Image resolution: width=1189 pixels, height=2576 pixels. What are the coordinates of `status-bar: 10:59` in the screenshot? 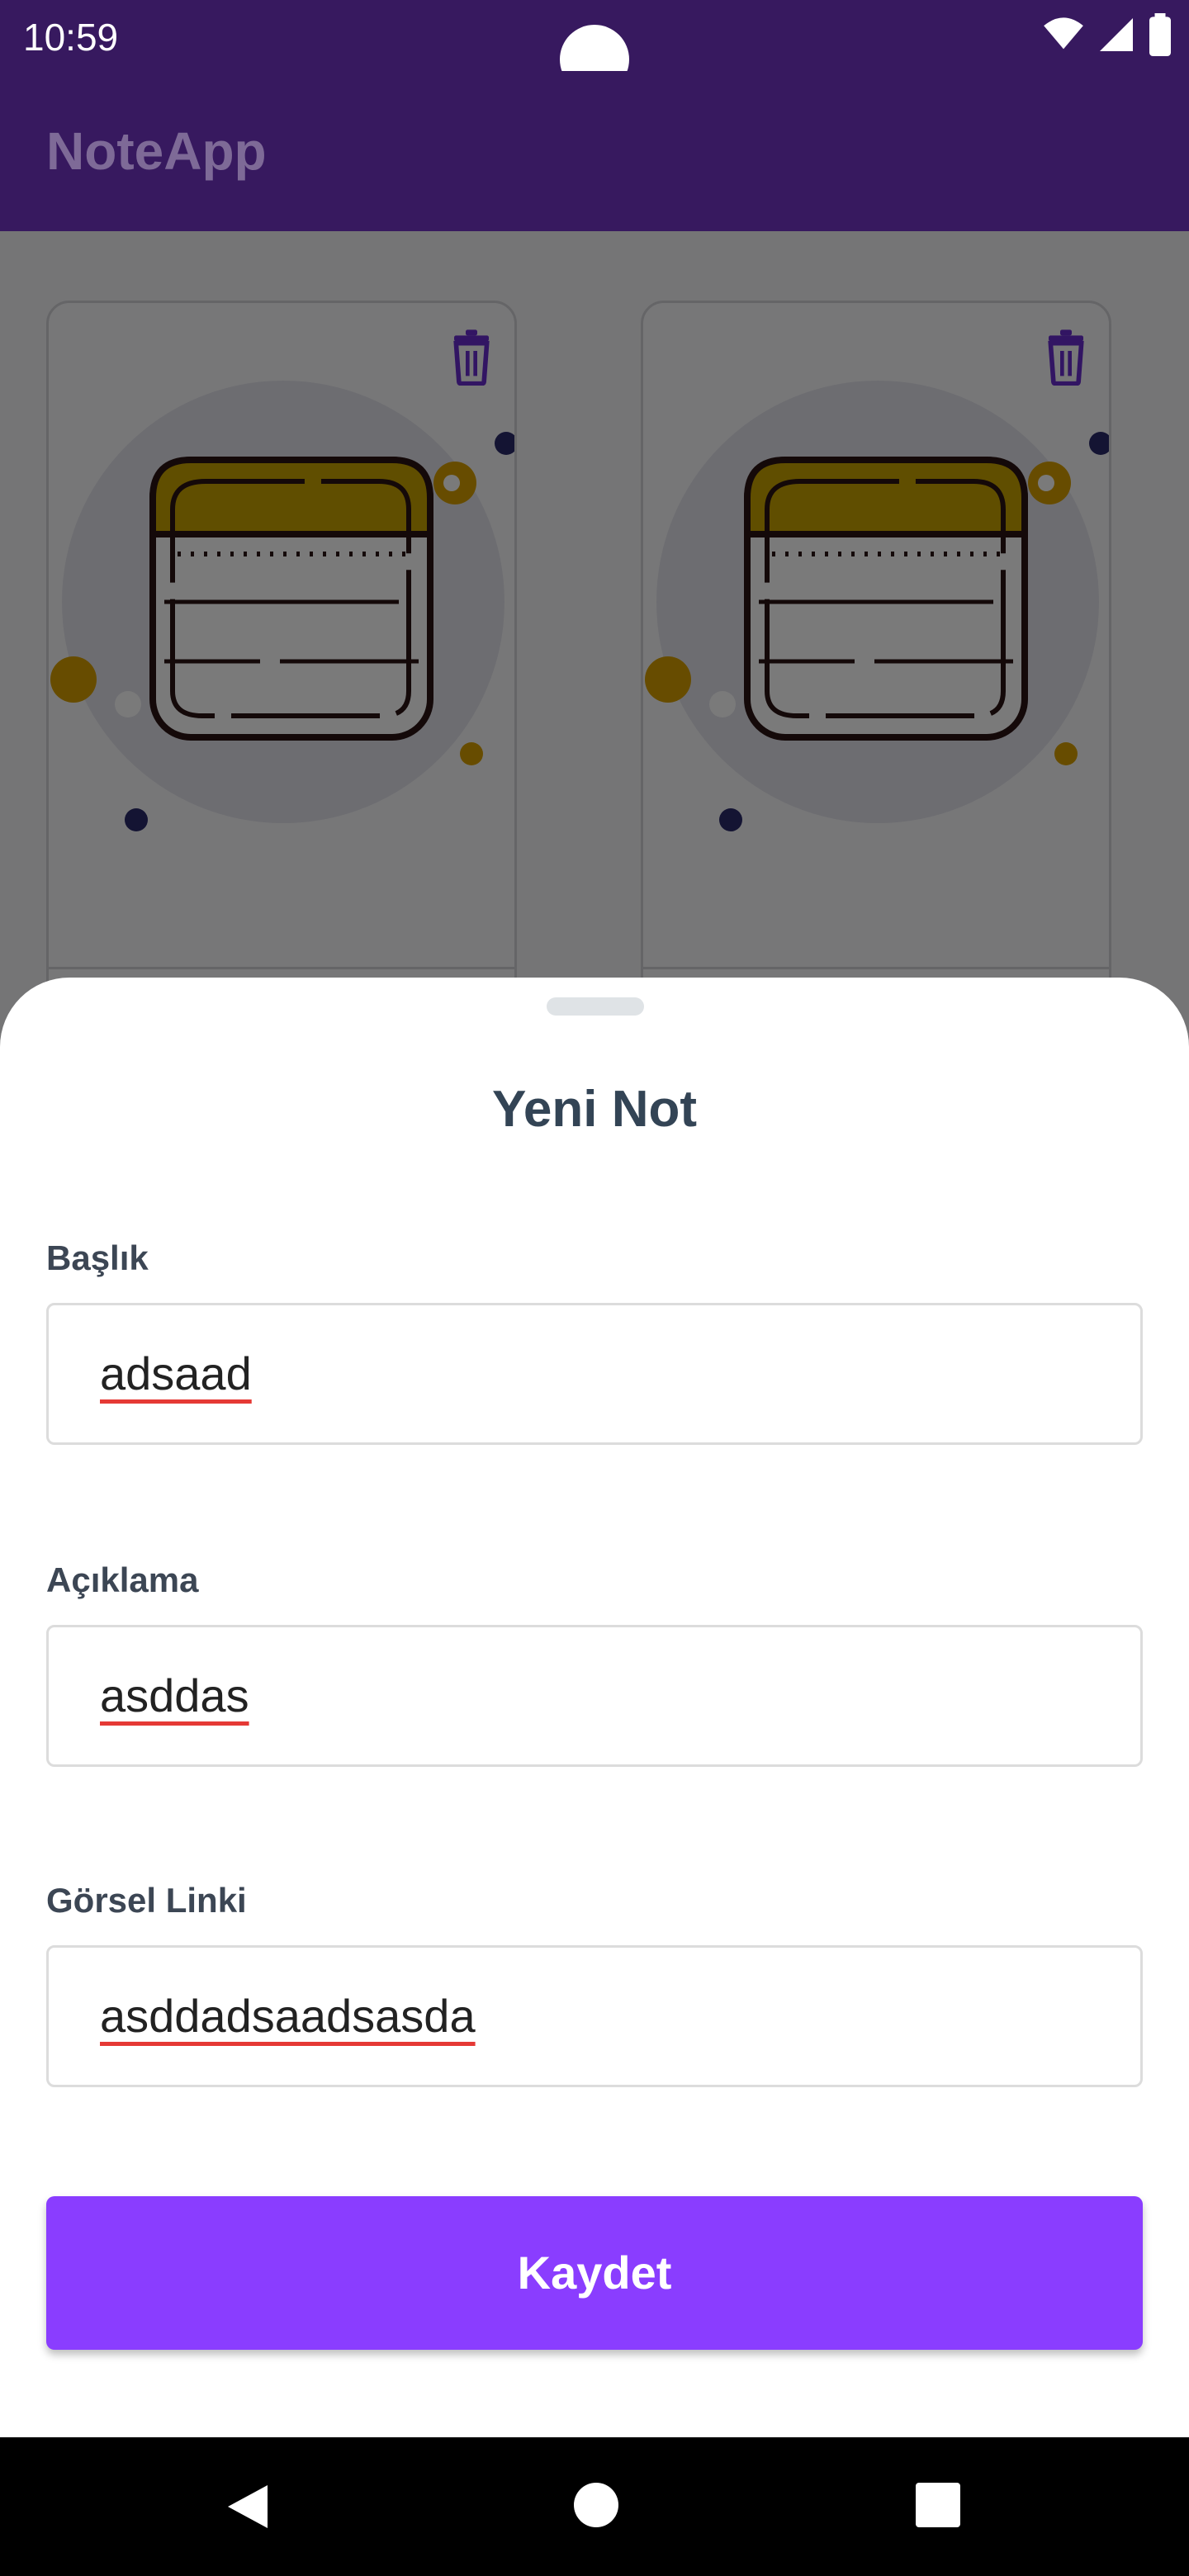 It's located at (594, 47).